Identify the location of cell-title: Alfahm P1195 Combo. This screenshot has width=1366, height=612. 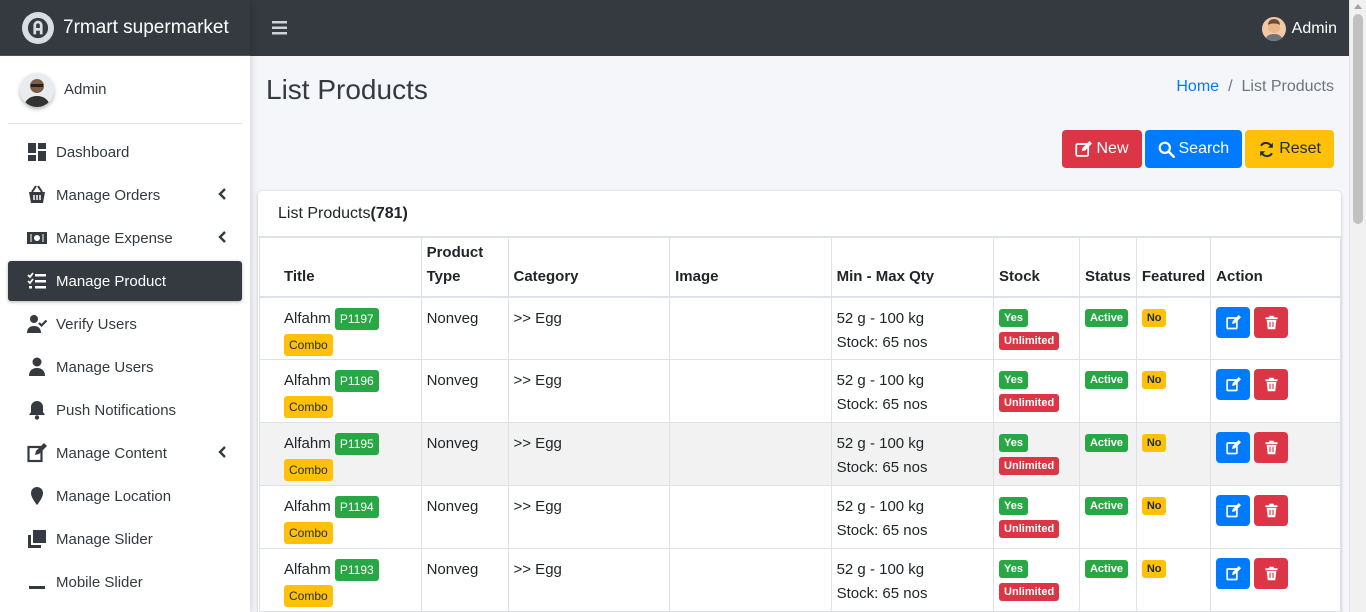
(340, 454).